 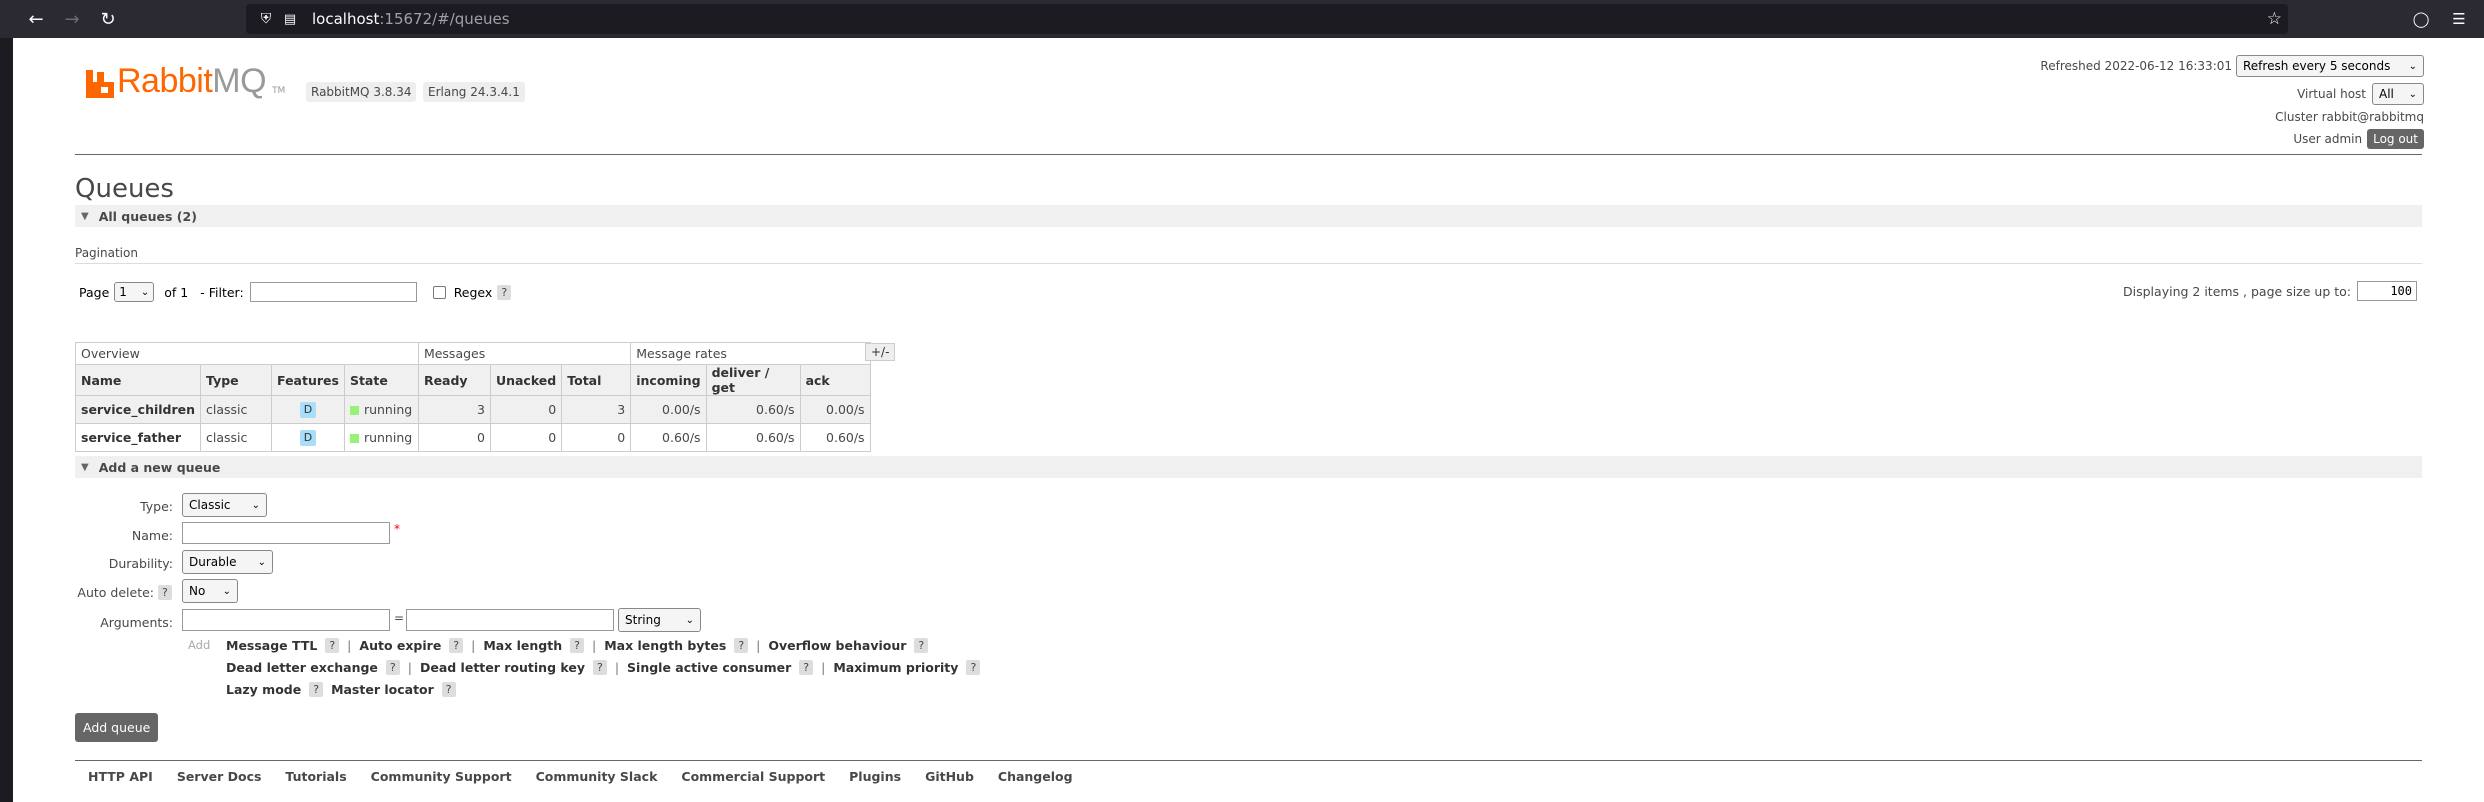 I want to click on rabbitmq-version-badge: RabbitMQ 3.8.34, so click(x=361, y=92).